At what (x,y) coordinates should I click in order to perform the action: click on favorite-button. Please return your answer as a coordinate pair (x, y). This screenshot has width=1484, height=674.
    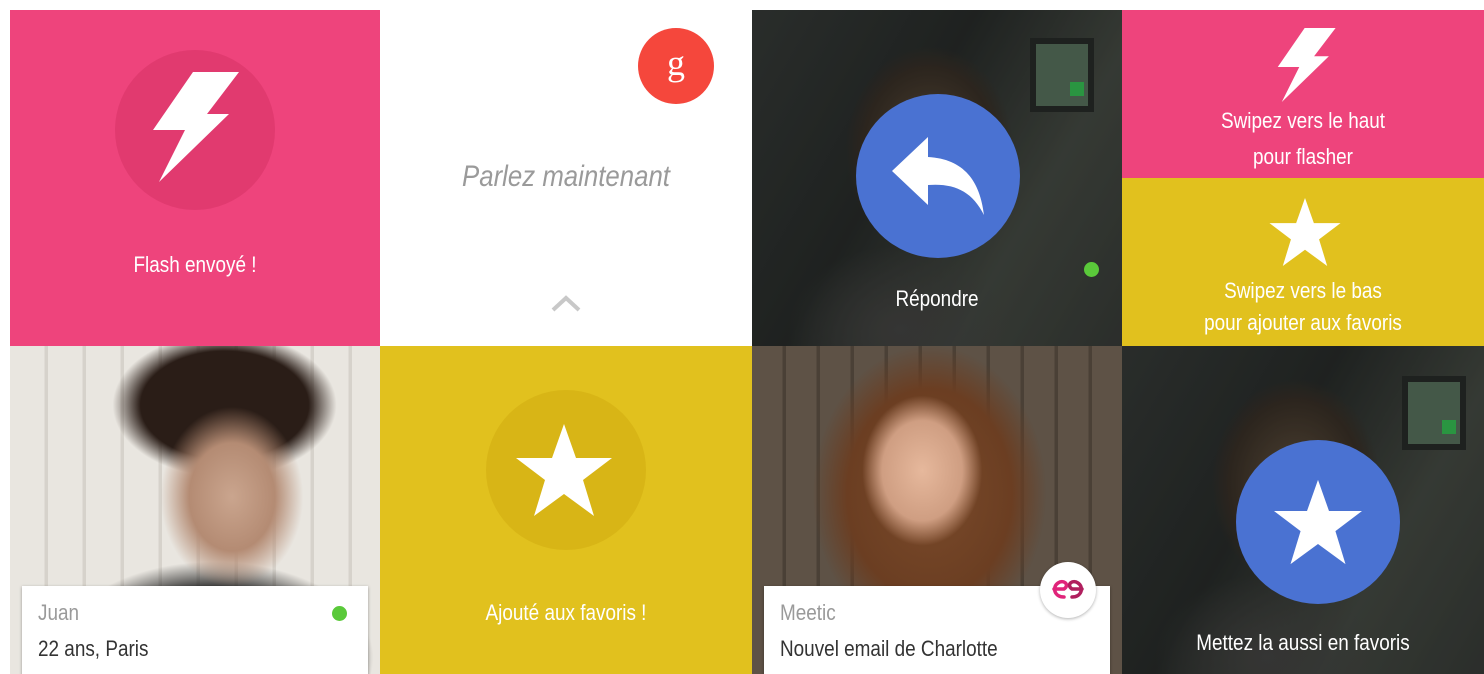
    Looking at the image, I should click on (1318, 522).